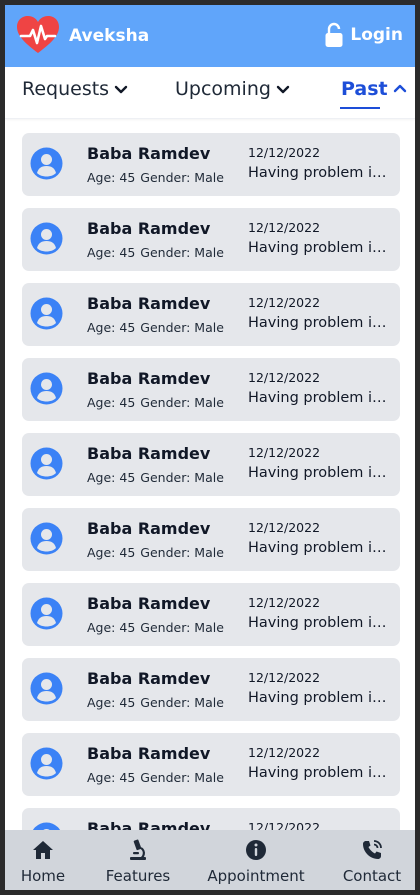 The image size is (420, 895). What do you see at coordinates (334, 34) in the screenshot?
I see `lock-open-icon` at bounding box center [334, 34].